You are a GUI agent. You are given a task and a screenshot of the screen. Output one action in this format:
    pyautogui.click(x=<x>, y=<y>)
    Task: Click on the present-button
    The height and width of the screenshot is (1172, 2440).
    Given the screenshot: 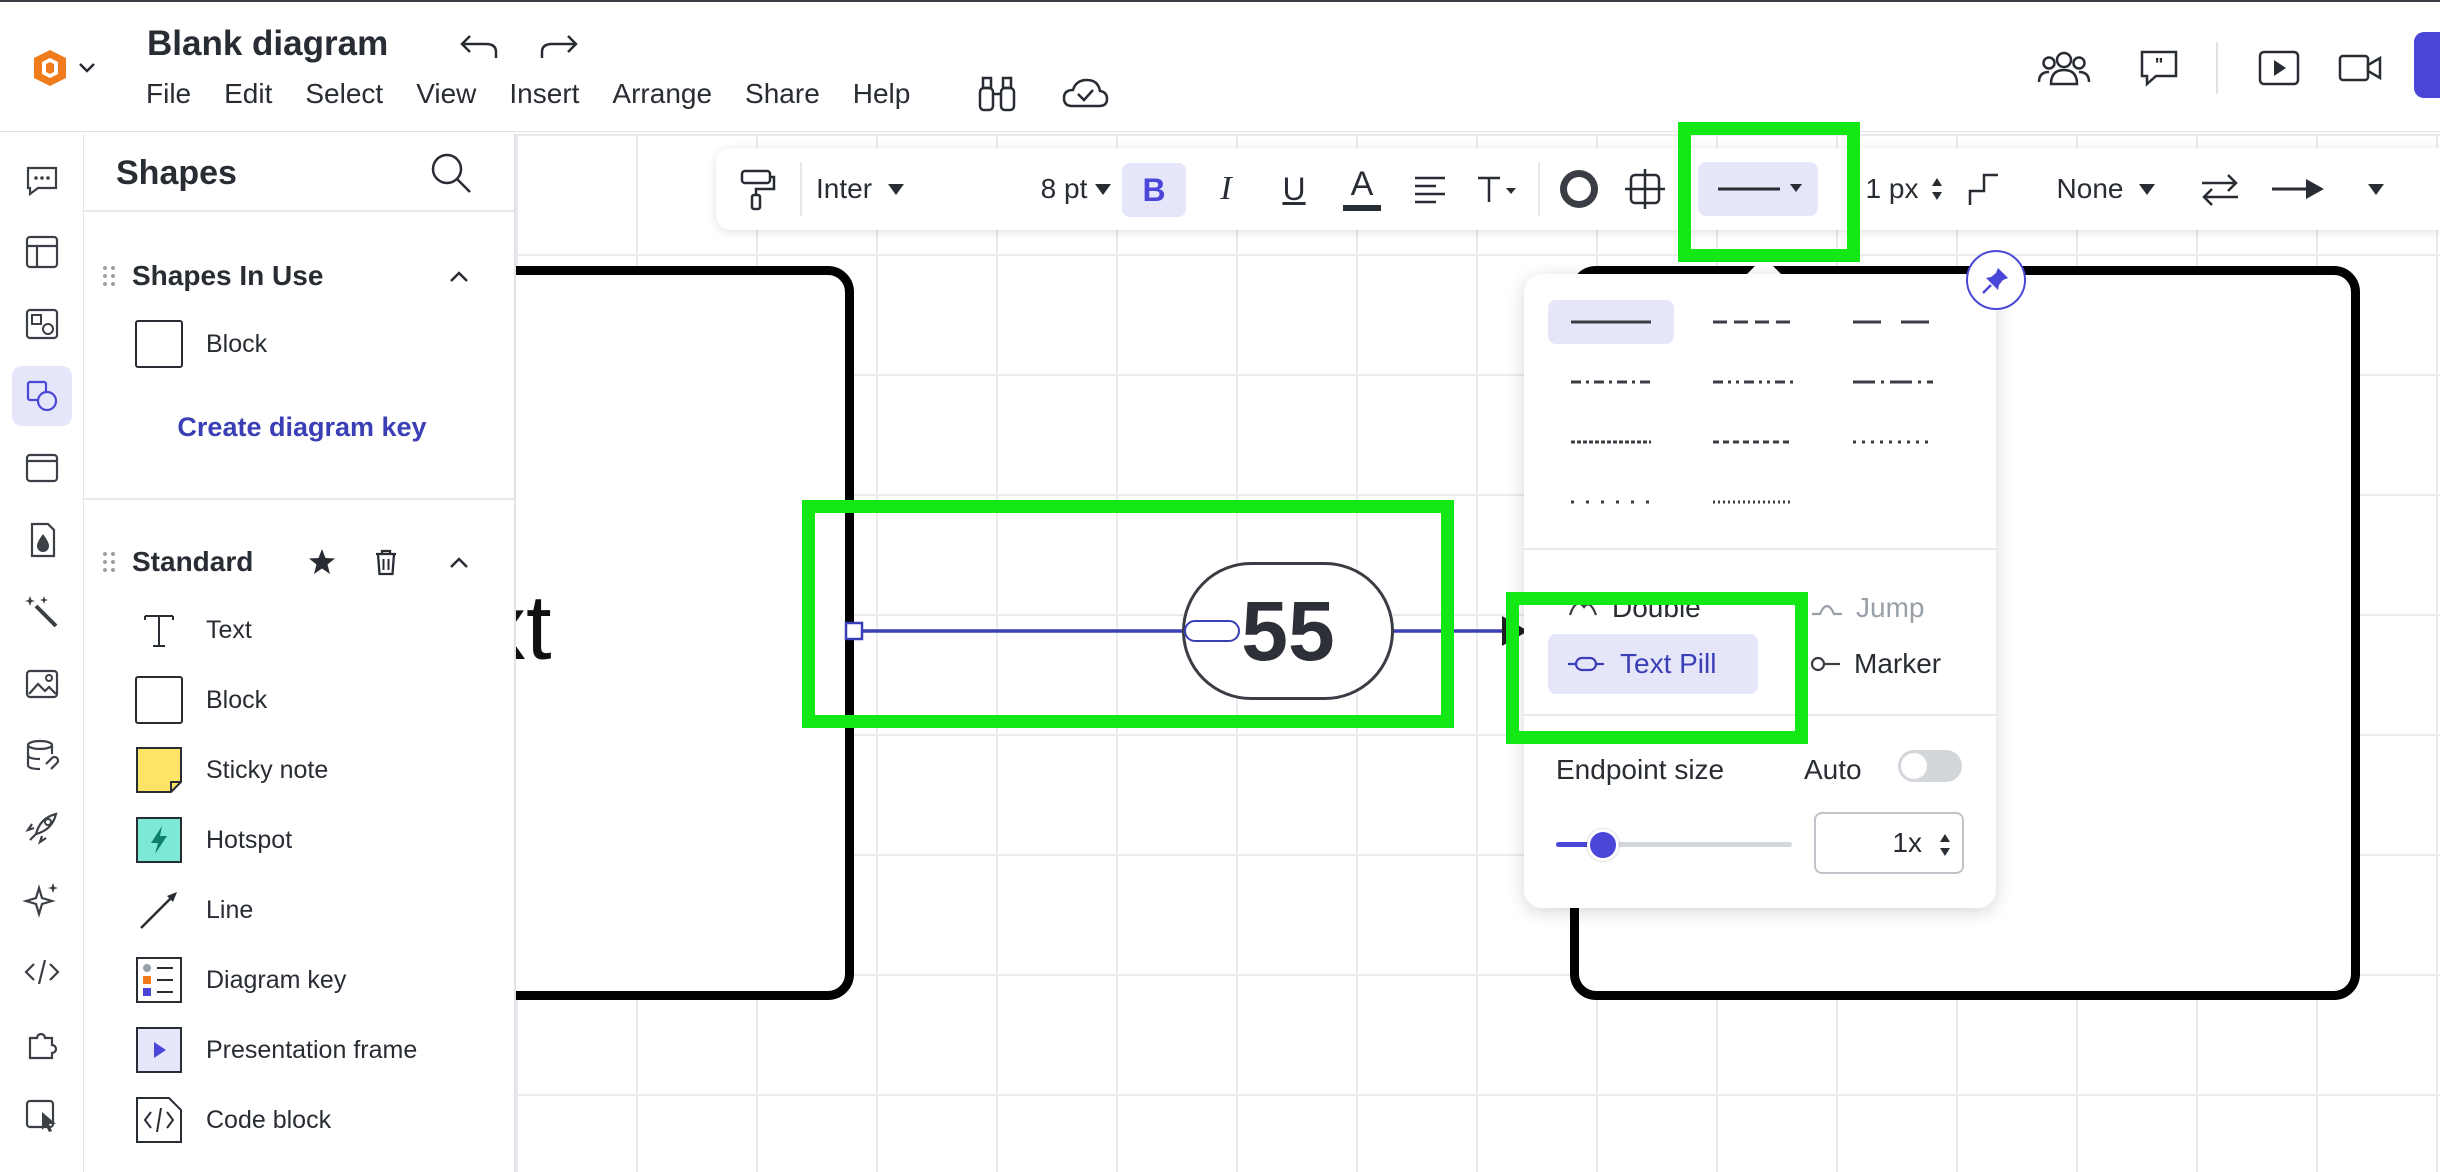 What is the action you would take?
    pyautogui.click(x=2279, y=68)
    